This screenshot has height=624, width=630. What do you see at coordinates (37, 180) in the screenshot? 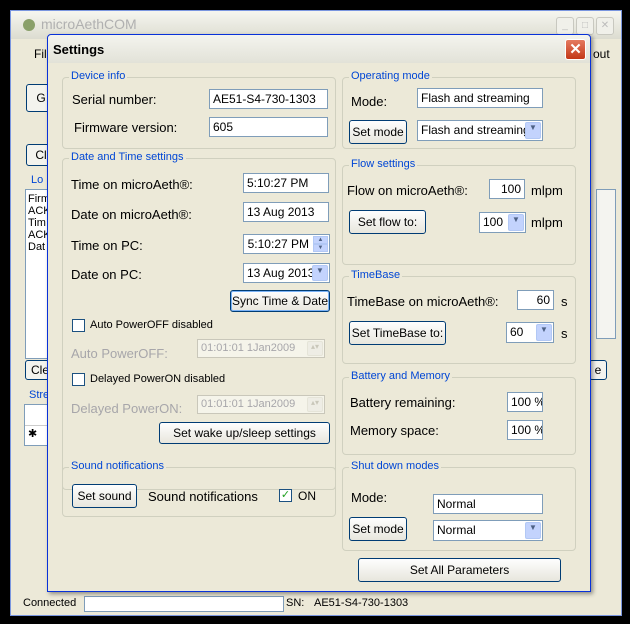
I see `log-group-label: Lo` at bounding box center [37, 180].